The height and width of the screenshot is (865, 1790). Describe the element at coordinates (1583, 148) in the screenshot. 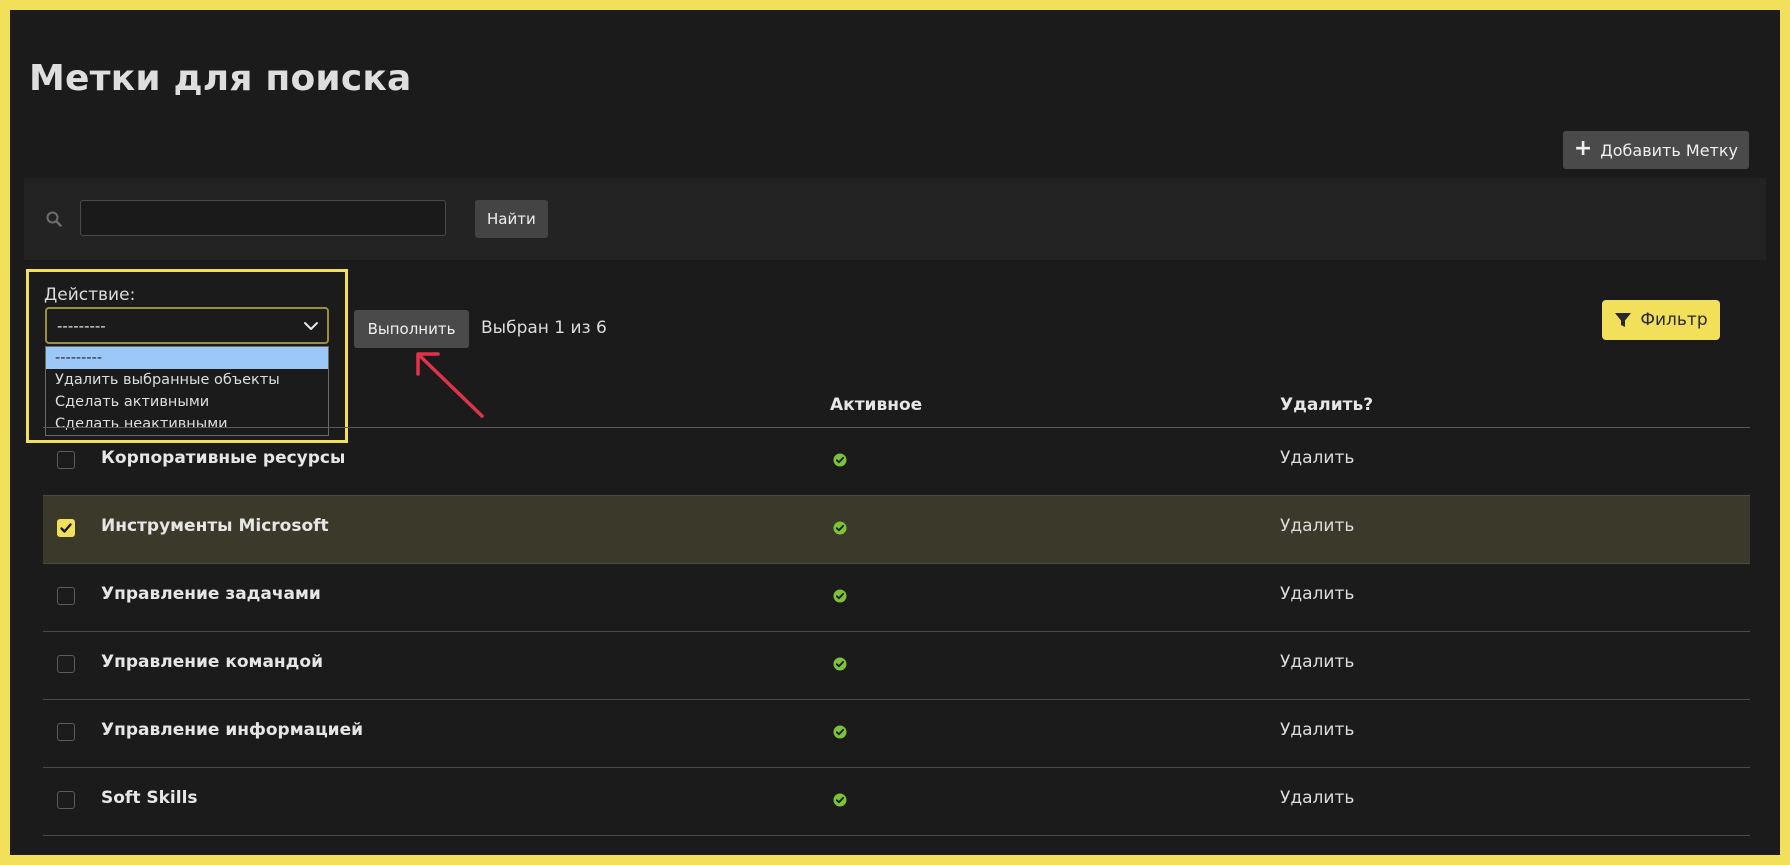

I see `plus-icon: +` at that location.